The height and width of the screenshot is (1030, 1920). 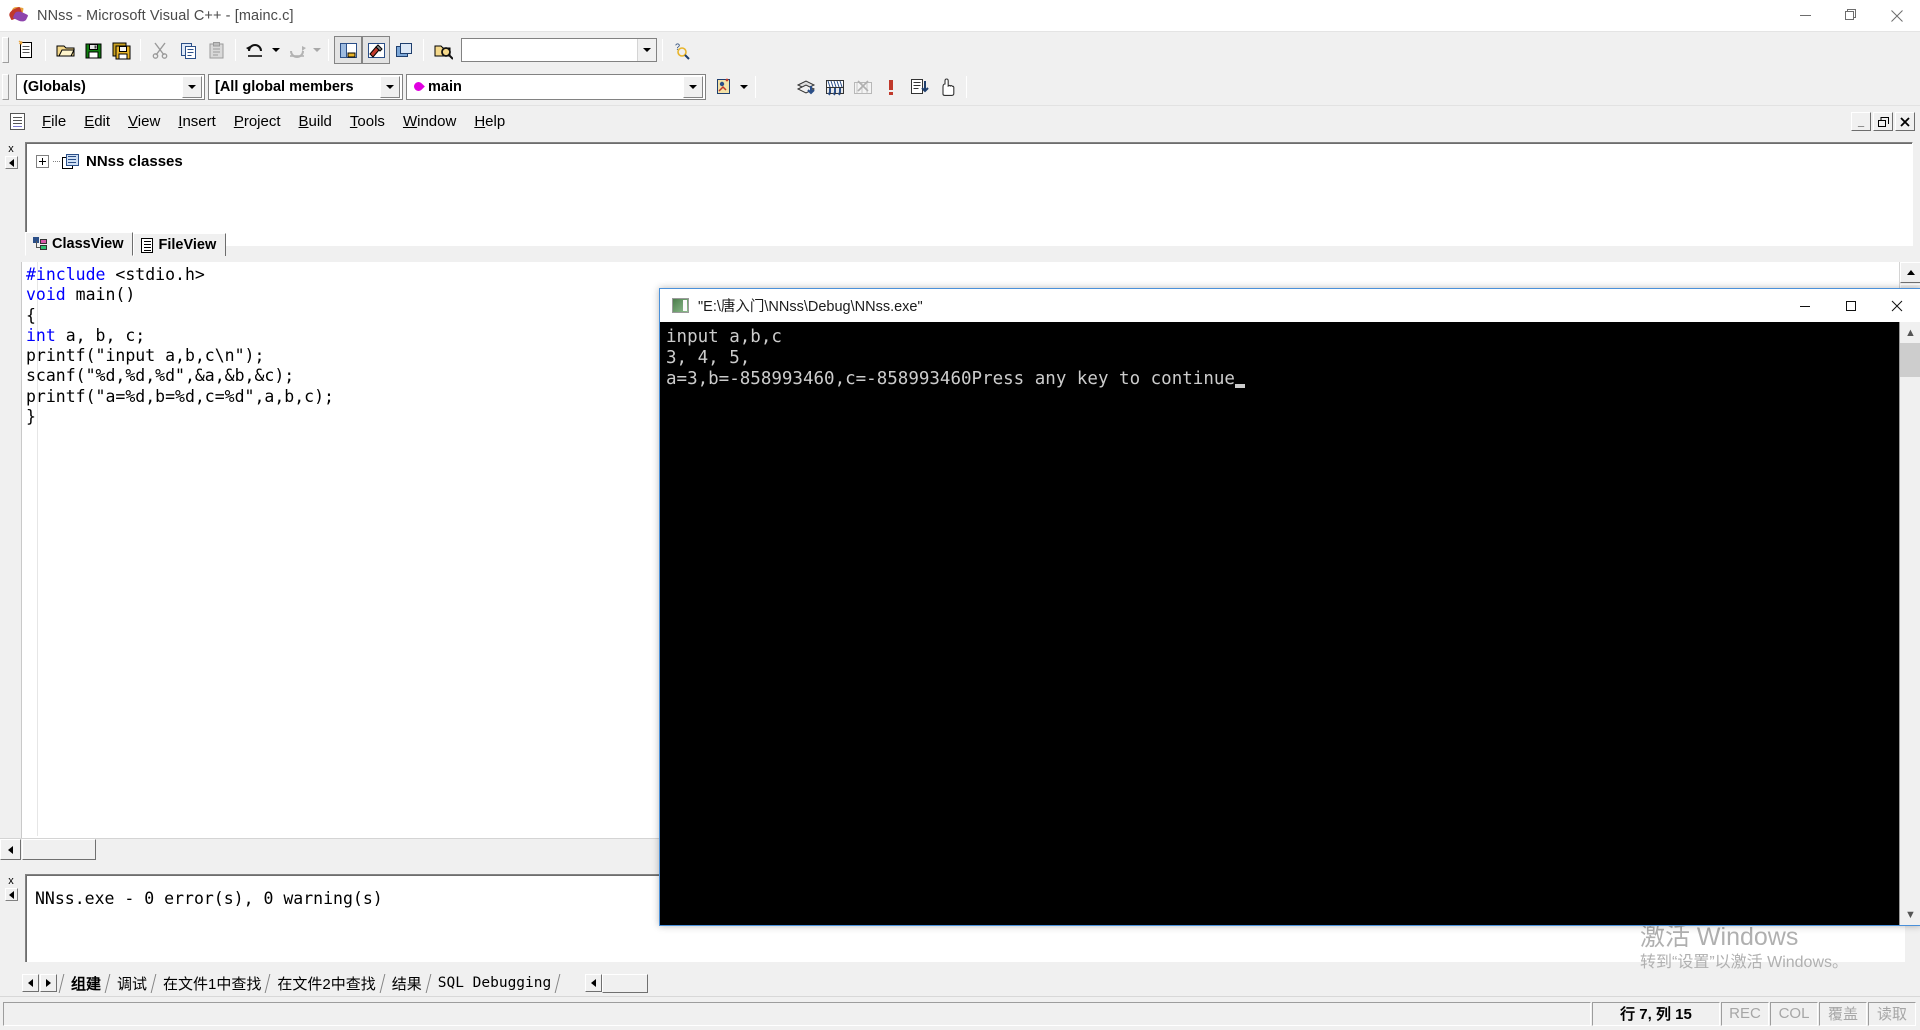 What do you see at coordinates (404, 50) in the screenshot?
I see `window-list-icon` at bounding box center [404, 50].